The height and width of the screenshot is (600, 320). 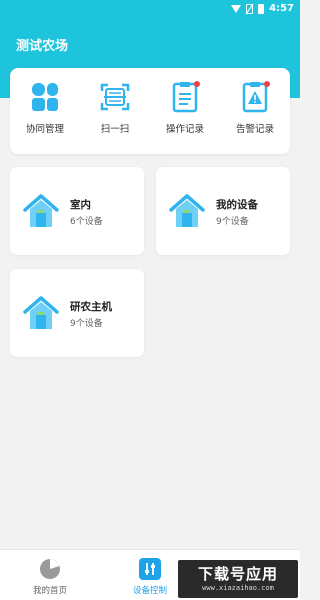 What do you see at coordinates (49, 591) in the screenshot?
I see `nav-label: 我的首页` at bounding box center [49, 591].